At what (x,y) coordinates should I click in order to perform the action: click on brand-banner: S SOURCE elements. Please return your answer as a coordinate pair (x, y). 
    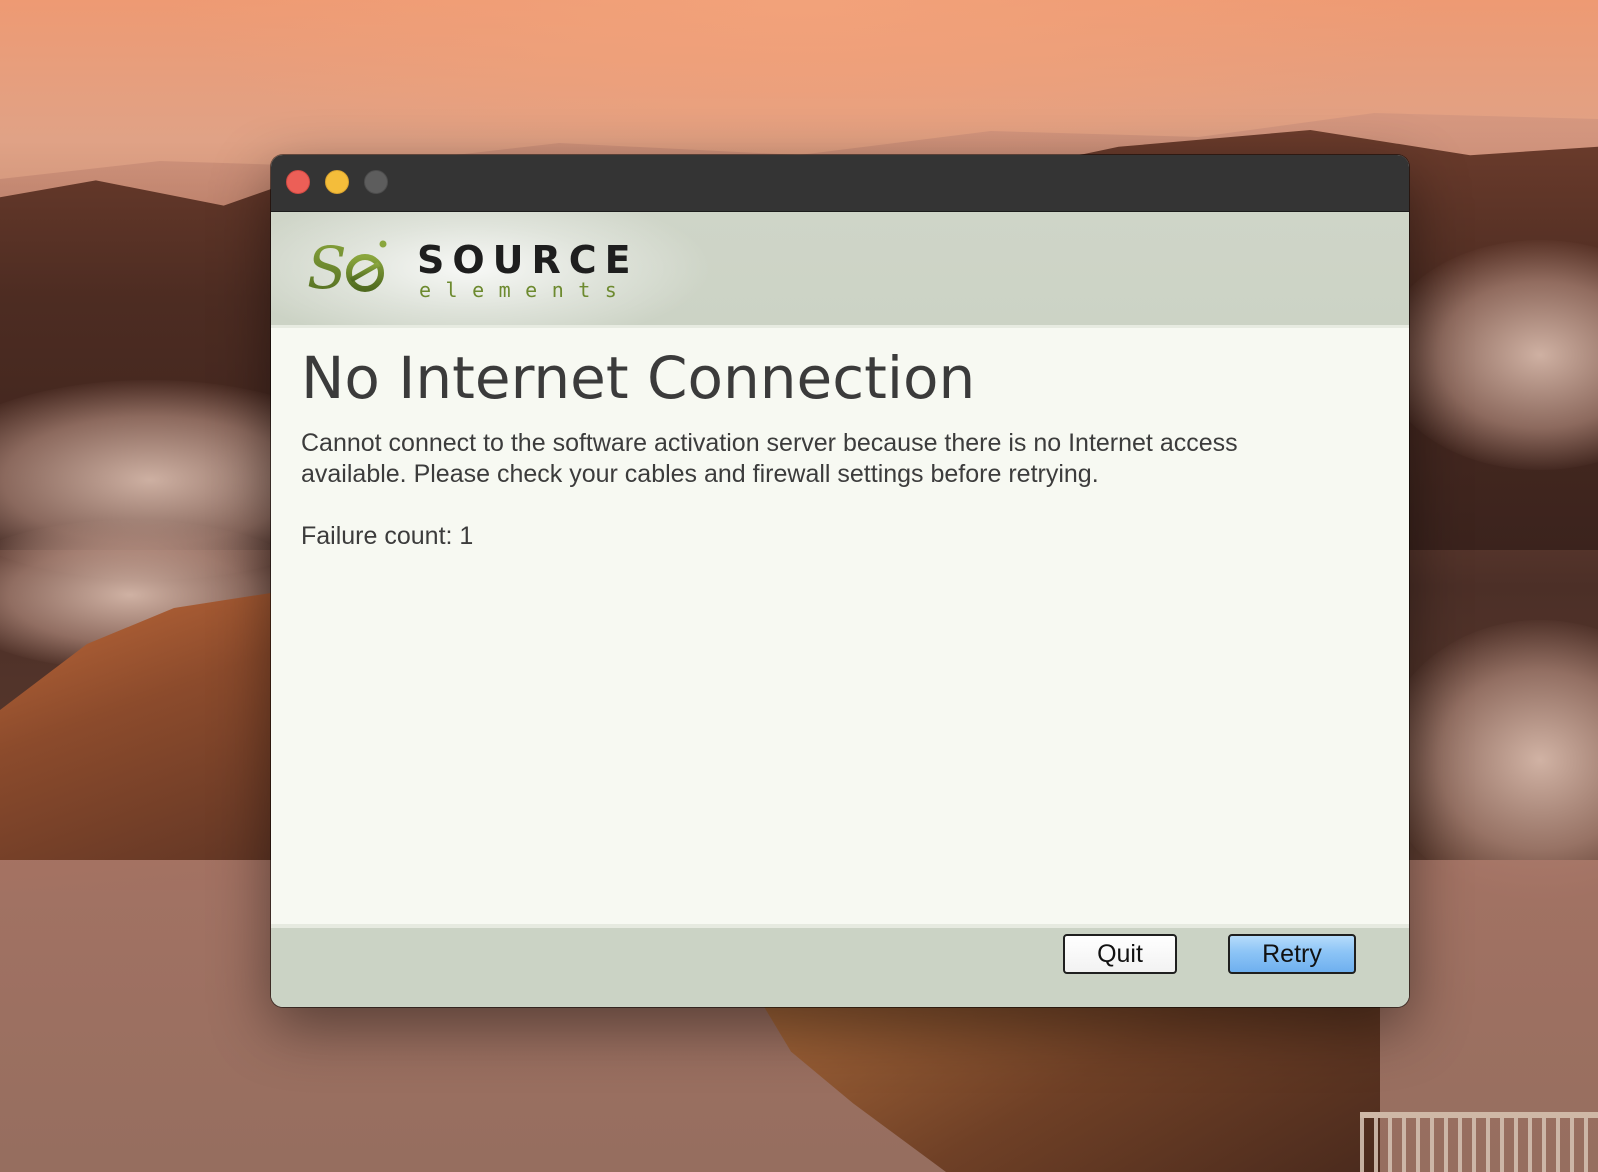
    Looking at the image, I should click on (840, 270).